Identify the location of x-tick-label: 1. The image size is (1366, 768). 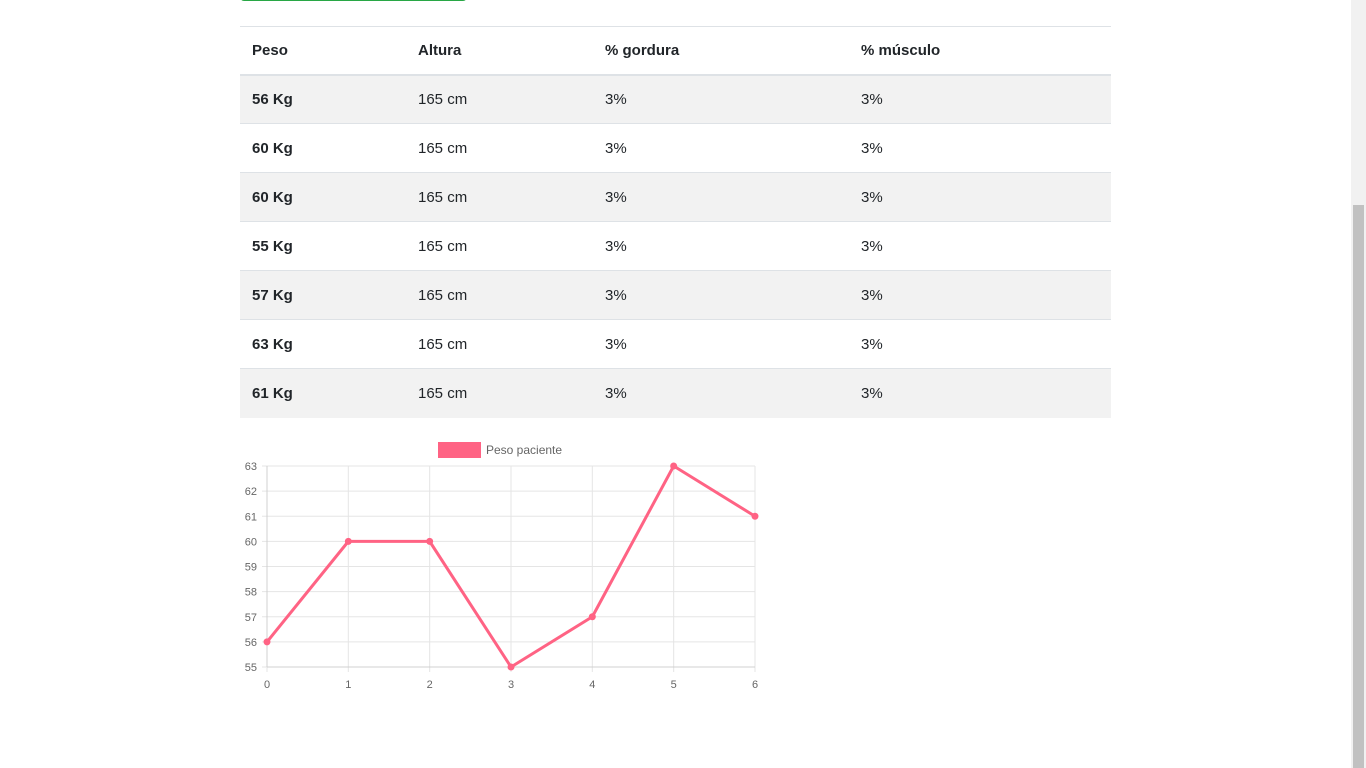
(348, 685).